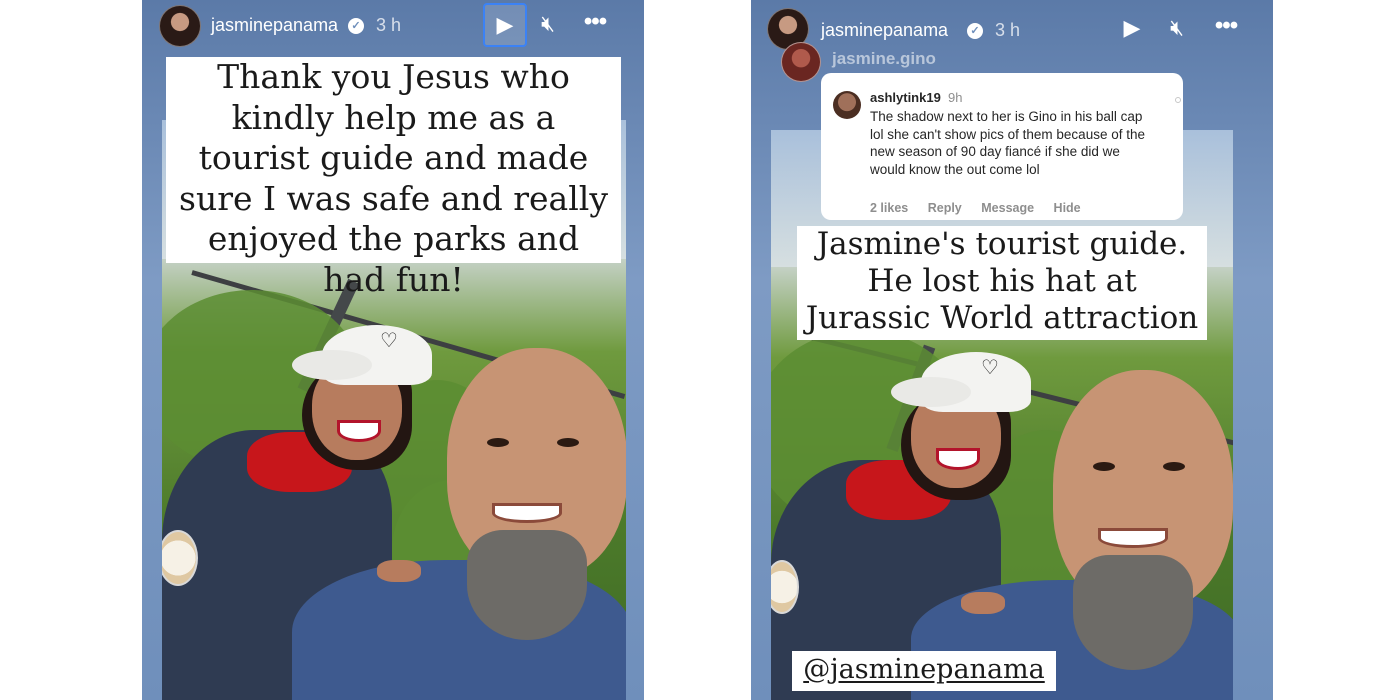 The image size is (1400, 700). I want to click on commenter-avatar, so click(847, 105).